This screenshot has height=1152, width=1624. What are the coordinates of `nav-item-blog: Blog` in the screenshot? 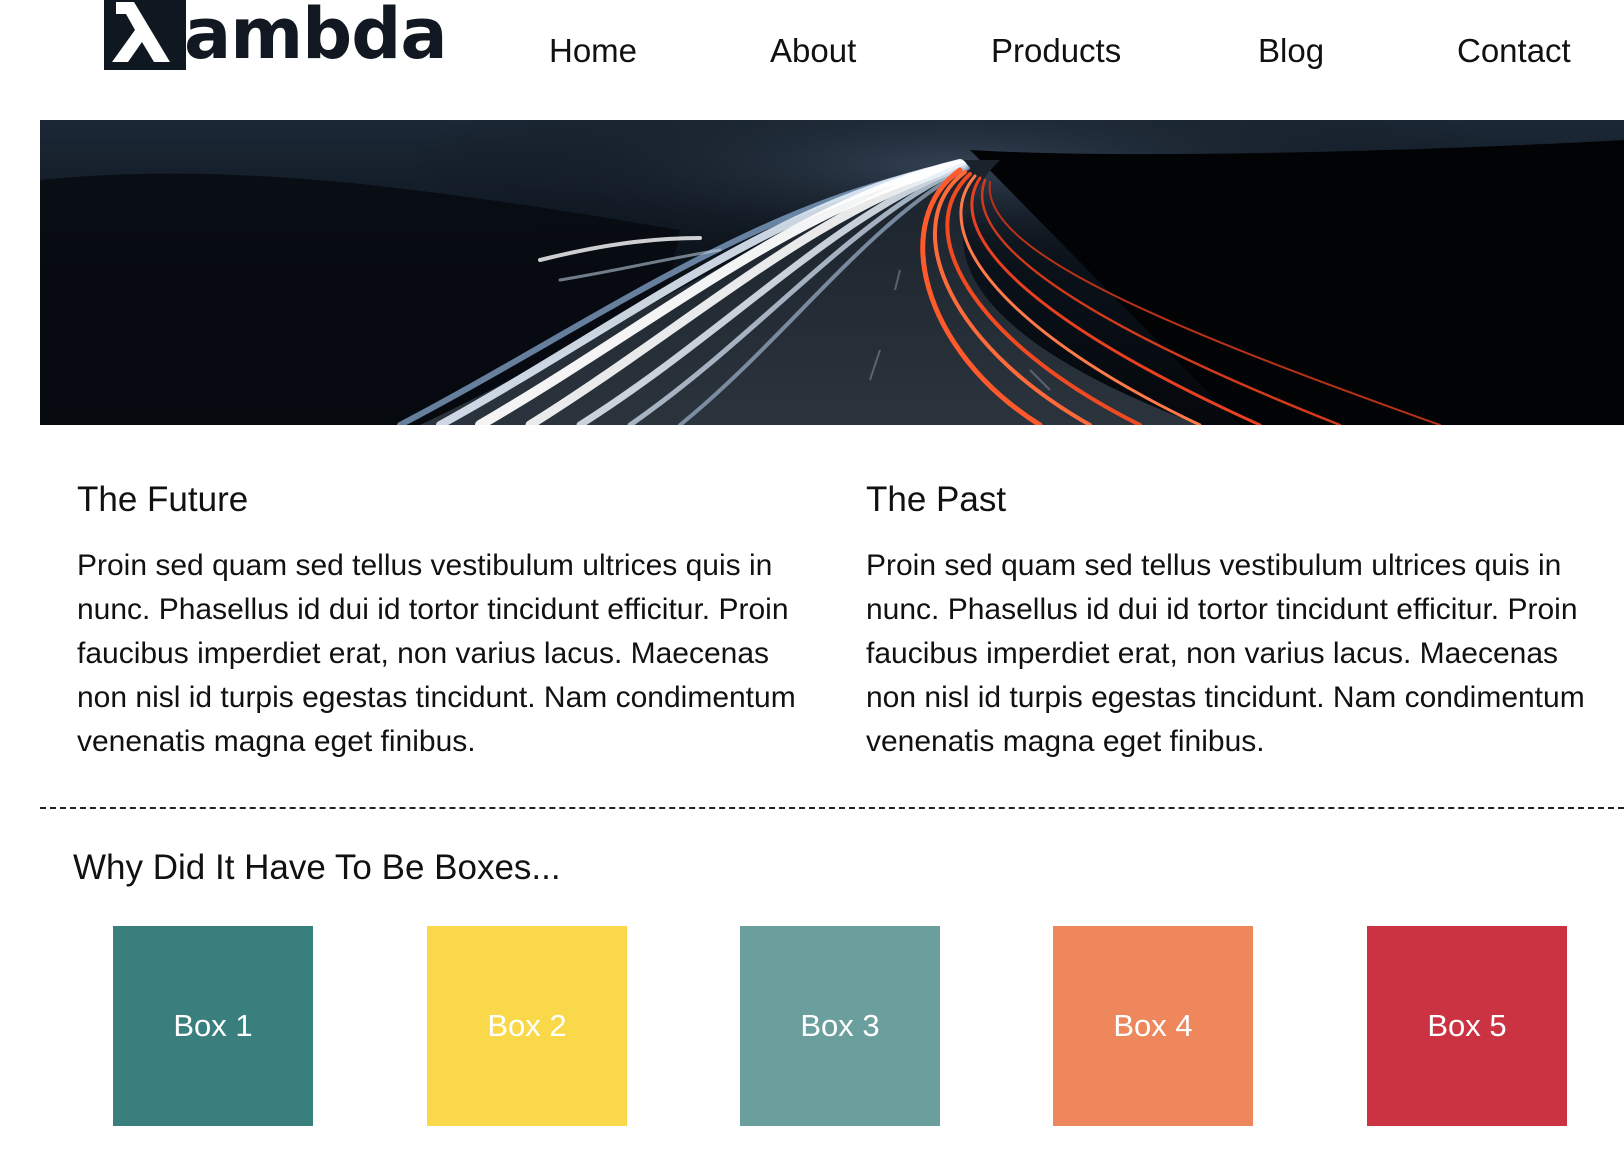 It's located at (1291, 51).